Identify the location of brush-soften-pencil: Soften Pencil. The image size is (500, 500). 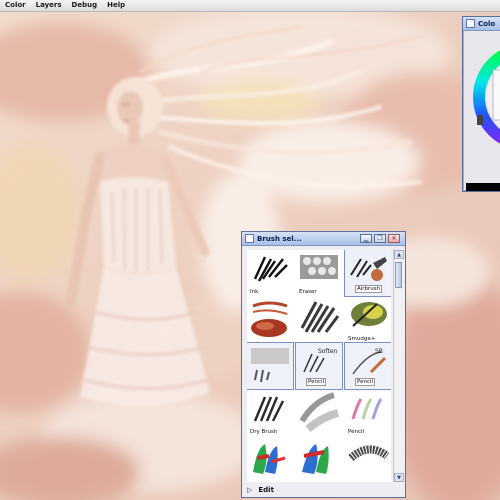
(319, 366).